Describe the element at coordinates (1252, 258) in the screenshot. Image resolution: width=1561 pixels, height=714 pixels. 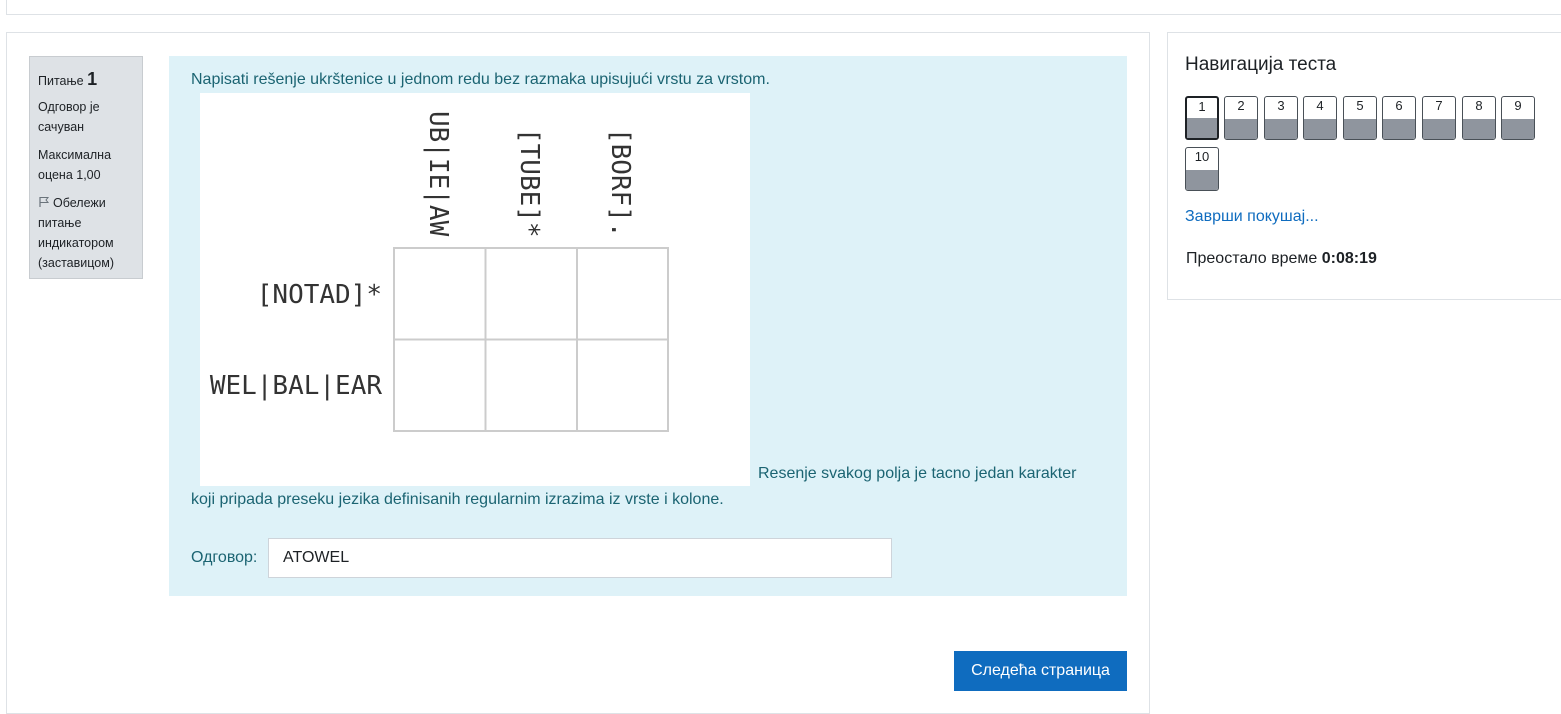
I see `time-left-label: Преостало време` at that location.